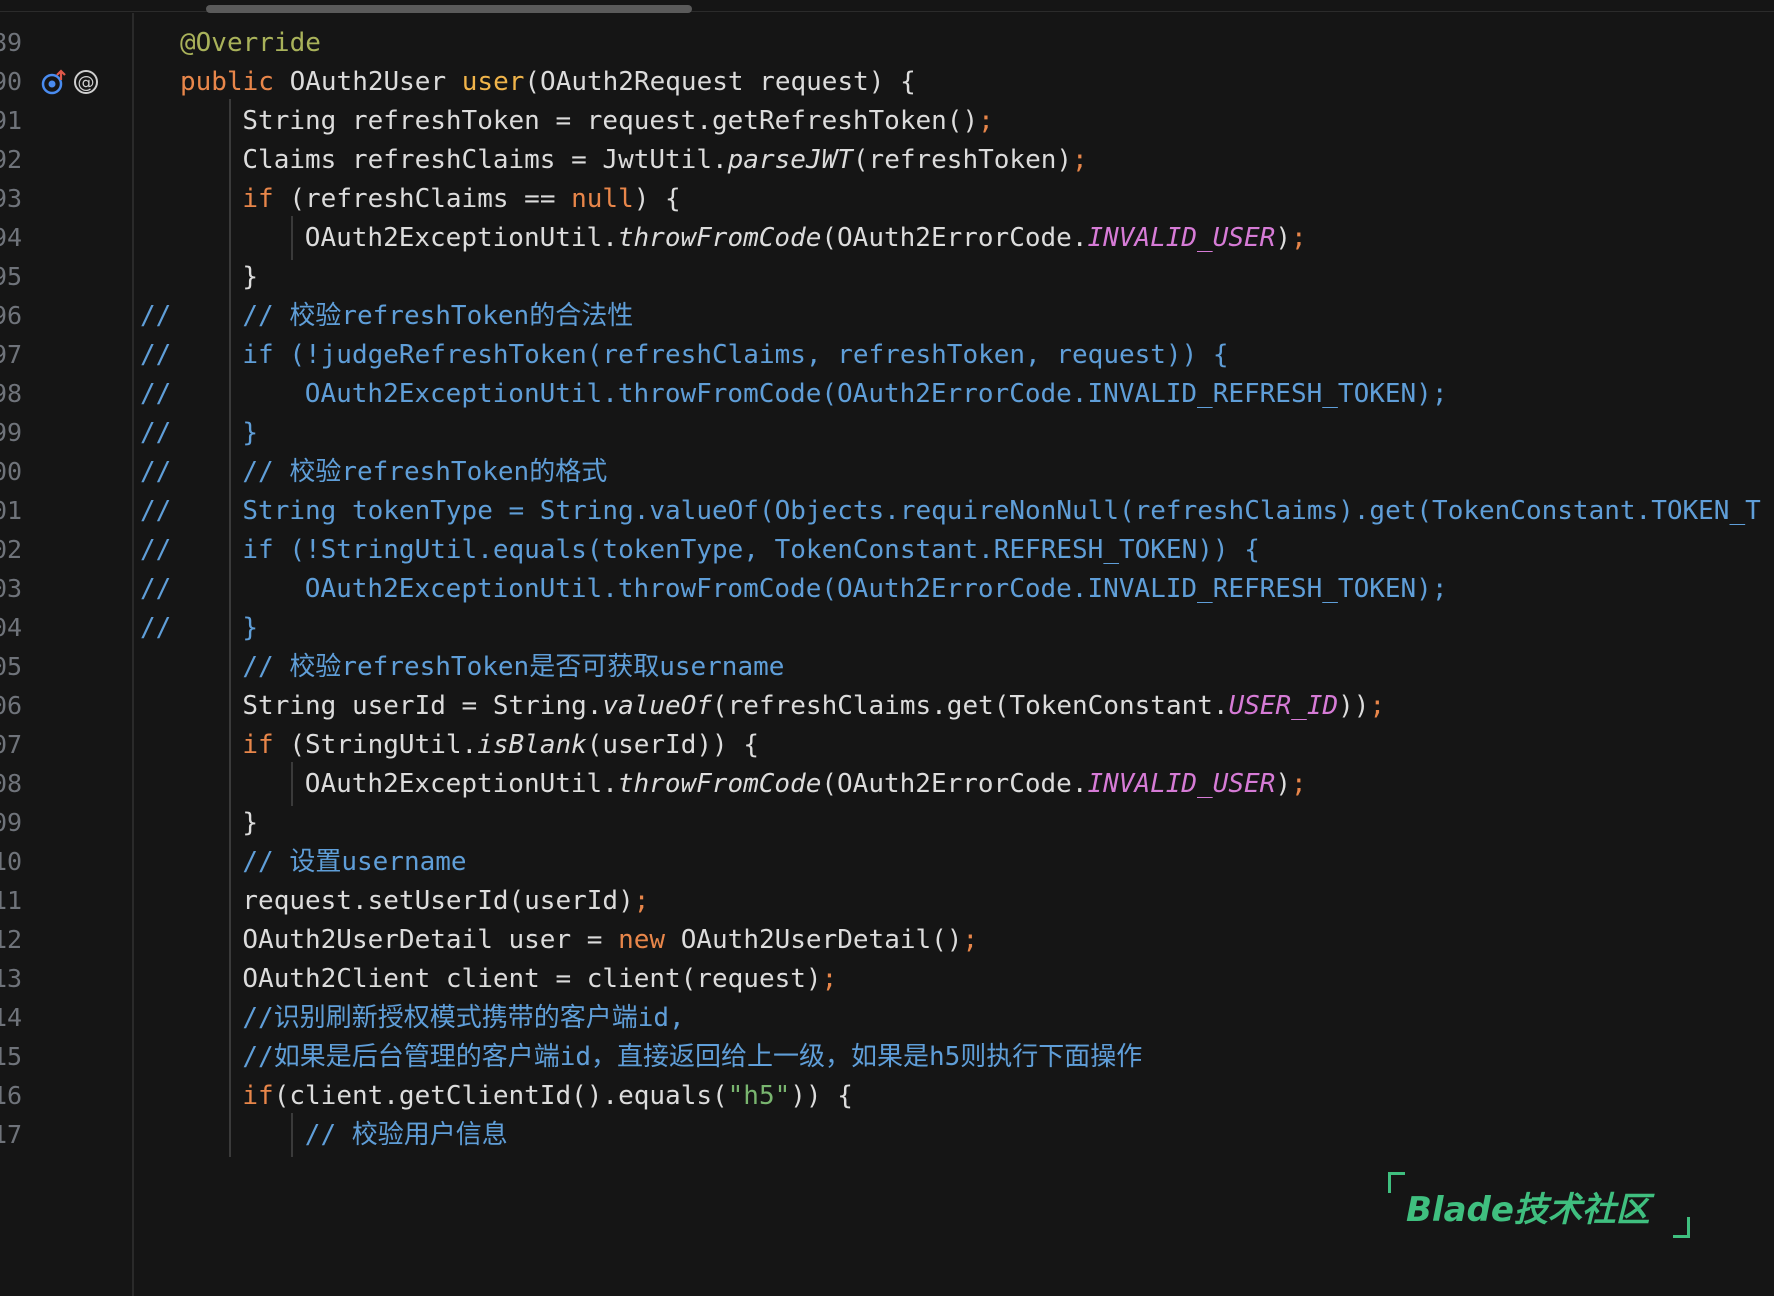  I want to click on code-token: USER_ID, so click(1283, 706).